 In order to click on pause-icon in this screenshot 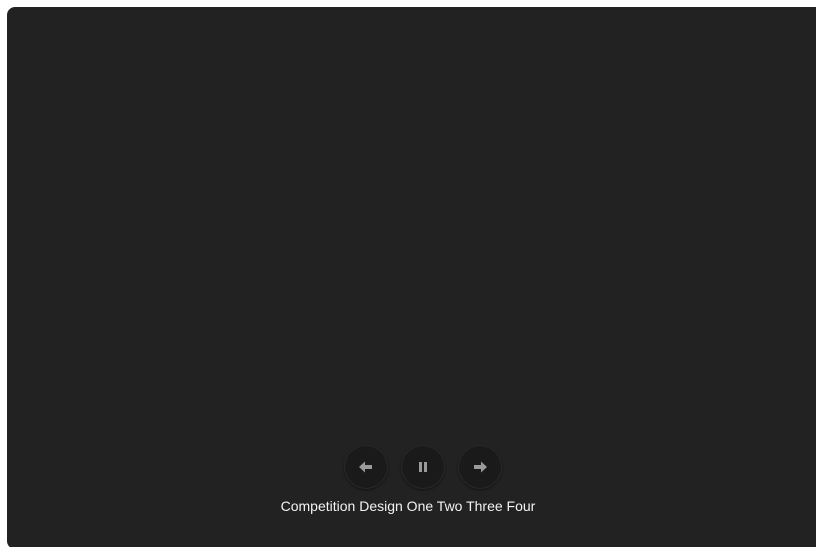, I will do `click(423, 467)`.